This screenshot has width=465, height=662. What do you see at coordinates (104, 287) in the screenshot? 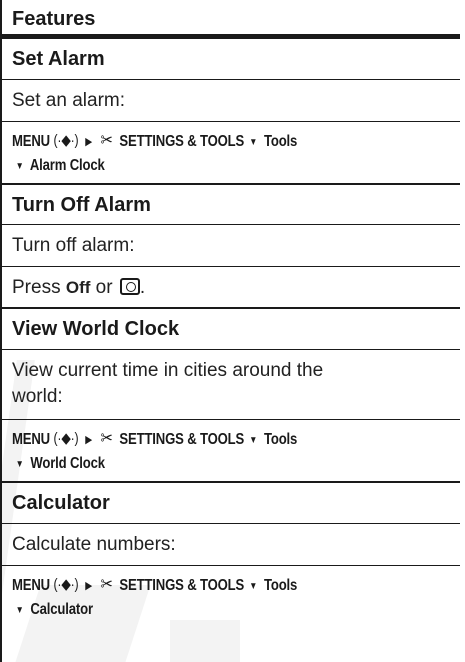
I see `press-mid: or` at bounding box center [104, 287].